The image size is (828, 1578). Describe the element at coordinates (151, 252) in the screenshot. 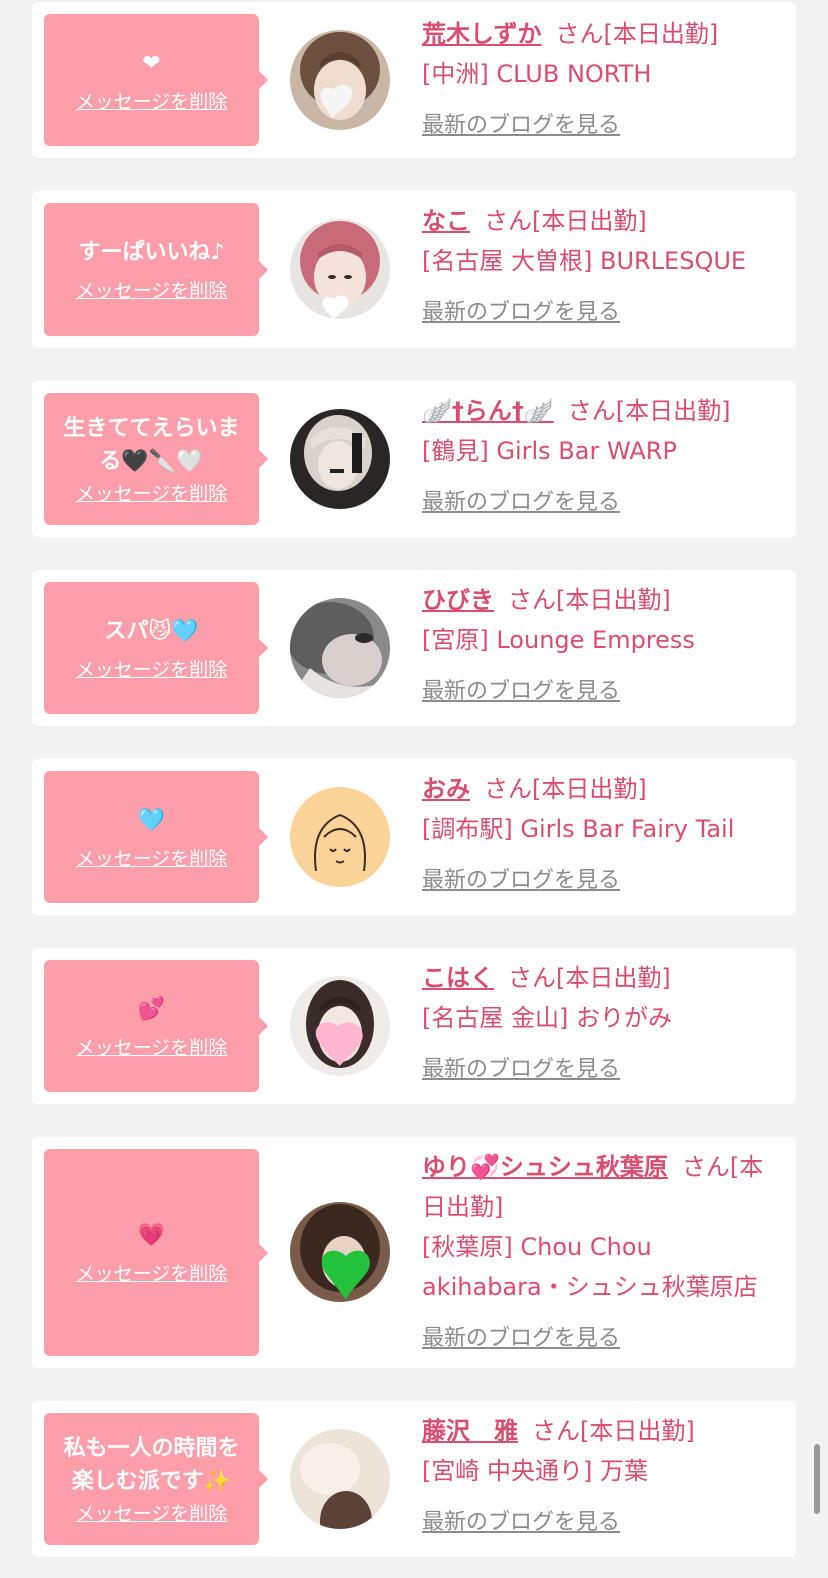

I see `message-text: すーぱいいね♪` at that location.